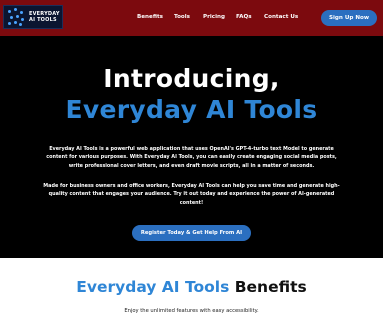  Describe the element at coordinates (16, 17) in the screenshot. I see `logo-icon` at that location.